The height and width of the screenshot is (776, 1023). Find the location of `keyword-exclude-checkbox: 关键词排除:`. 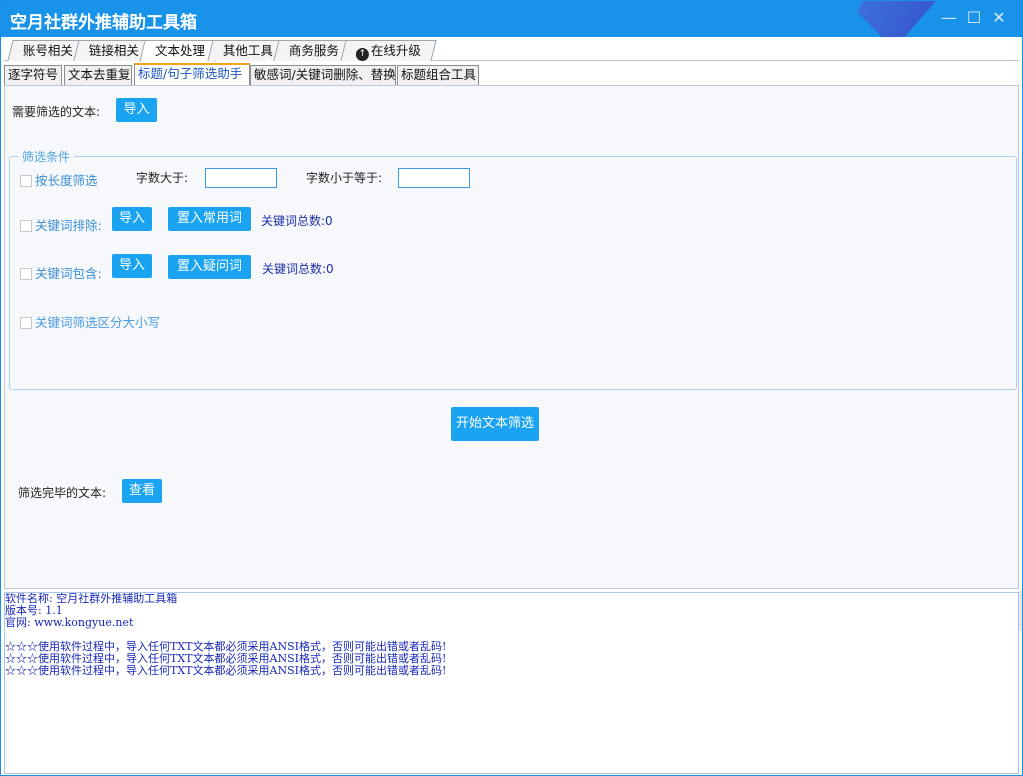

keyword-exclude-checkbox: 关键词排除: is located at coordinates (61, 224).